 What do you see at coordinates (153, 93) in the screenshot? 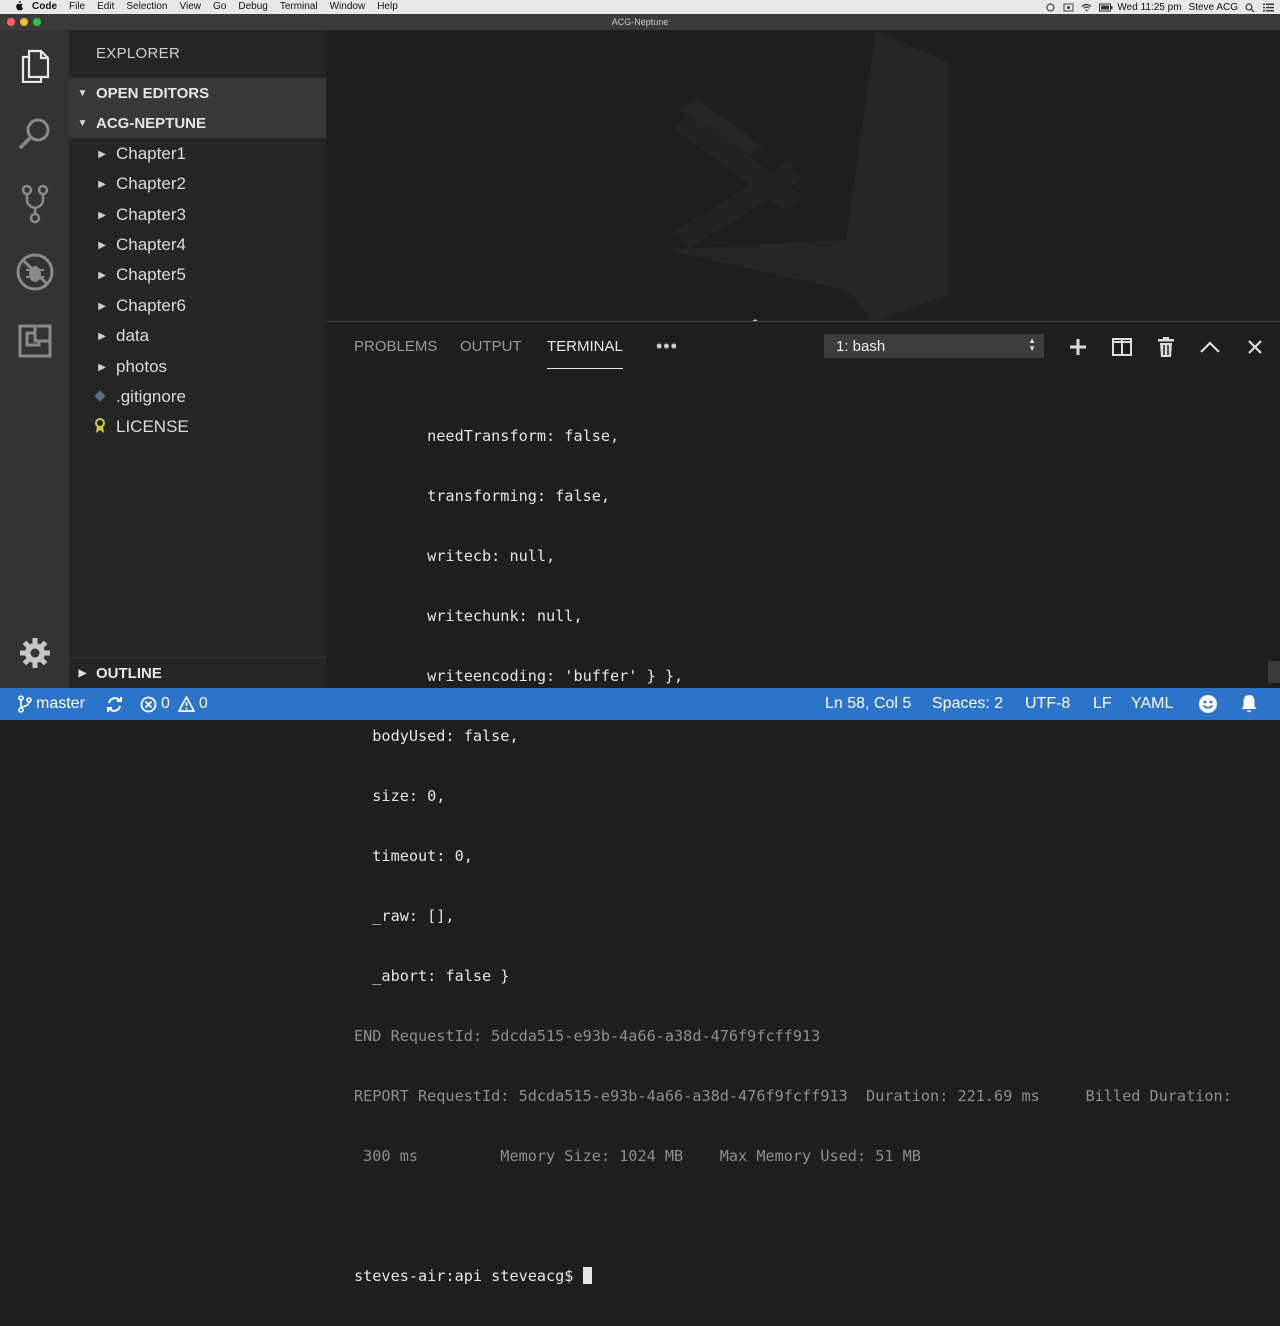
I see `open-editors-label: OPEN EDITORS` at bounding box center [153, 93].